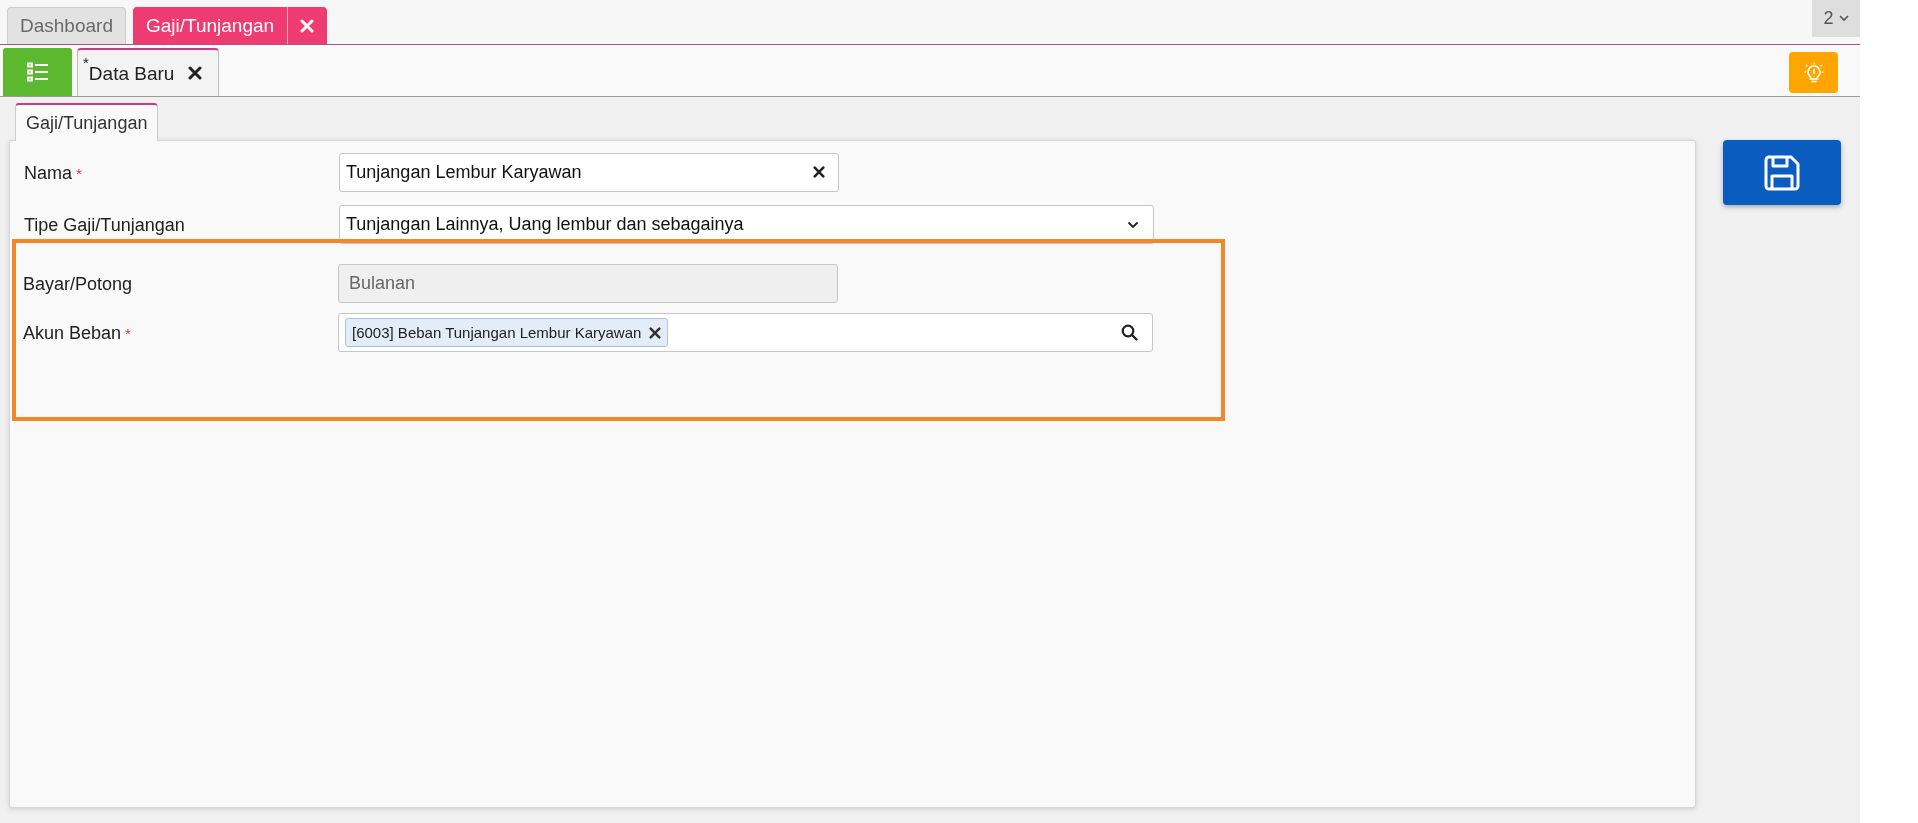 Image resolution: width=1918 pixels, height=823 pixels. I want to click on field-label: Nama, so click(48, 173).